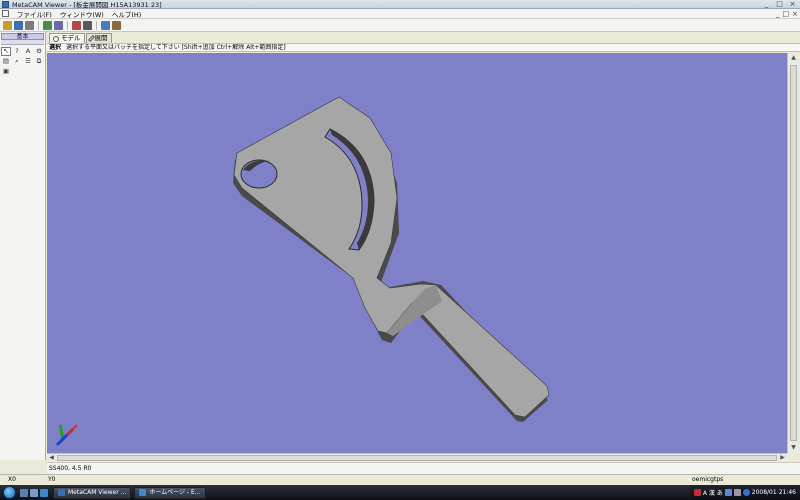 Image resolution: width=800 pixels, height=500 pixels. I want to click on scroll-up-icon: ▲, so click(793, 58).